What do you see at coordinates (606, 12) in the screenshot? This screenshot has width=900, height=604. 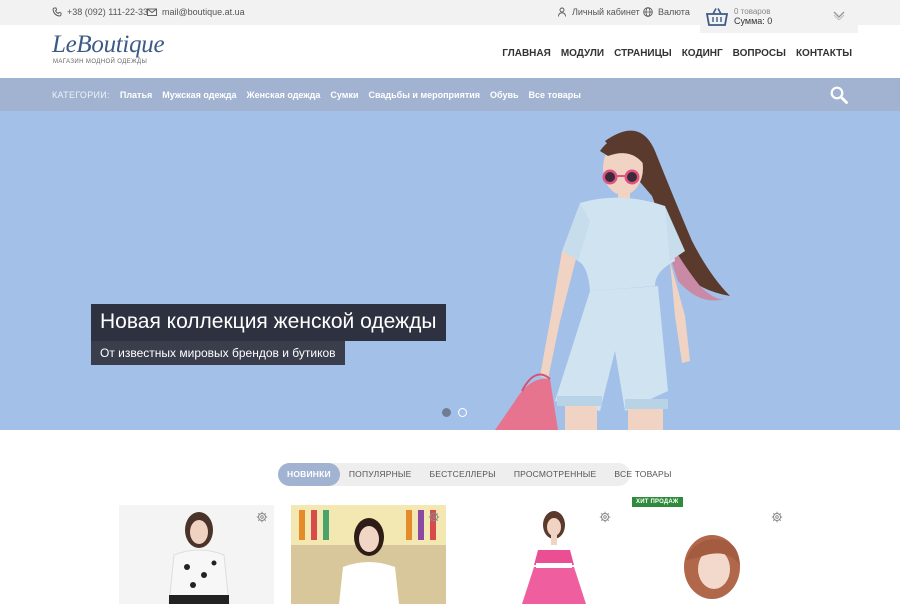 I see `account-text: Личный кабинет` at bounding box center [606, 12].